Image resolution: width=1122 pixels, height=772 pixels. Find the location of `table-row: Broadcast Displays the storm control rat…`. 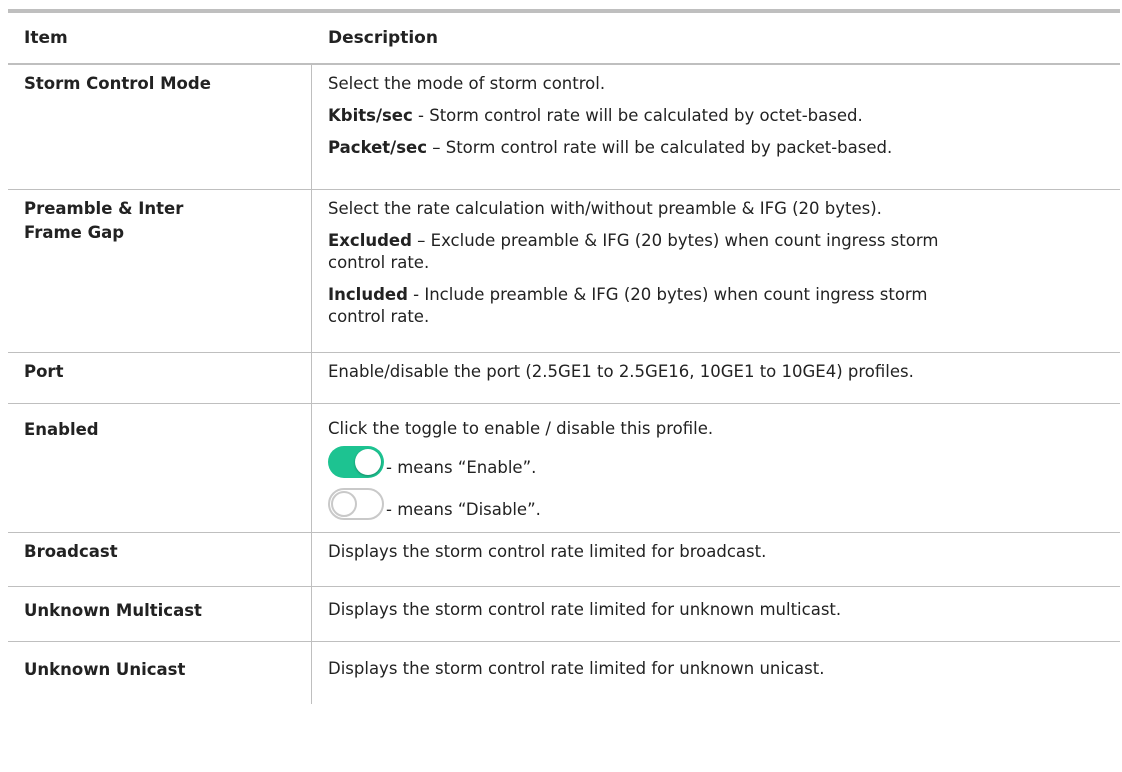

table-row: Broadcast Displays the storm control rat… is located at coordinates (564, 560).